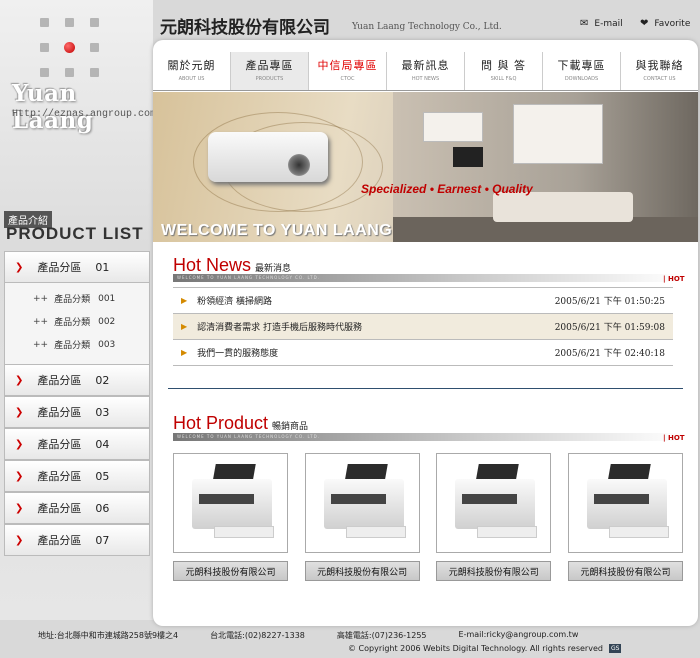 This screenshot has width=700, height=658. I want to click on logo-mark, so click(70, 48).